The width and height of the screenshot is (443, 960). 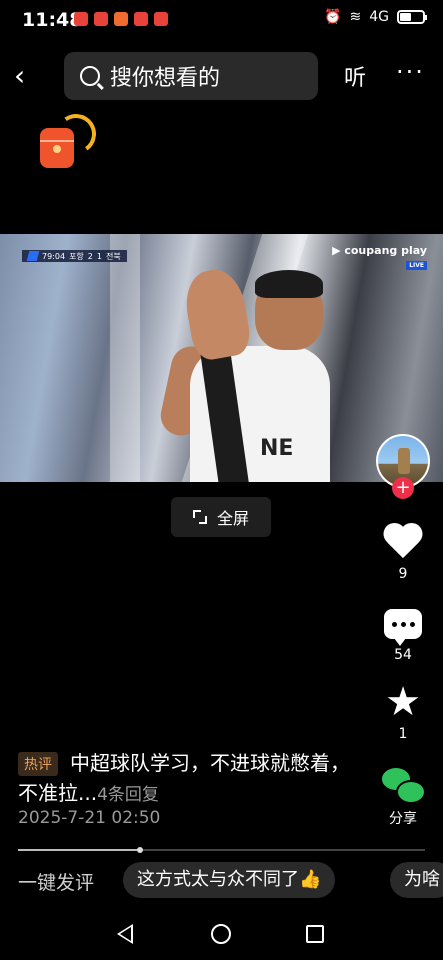 I want to click on status-indicators: ⏰ ≋ 4G, so click(x=375, y=17).